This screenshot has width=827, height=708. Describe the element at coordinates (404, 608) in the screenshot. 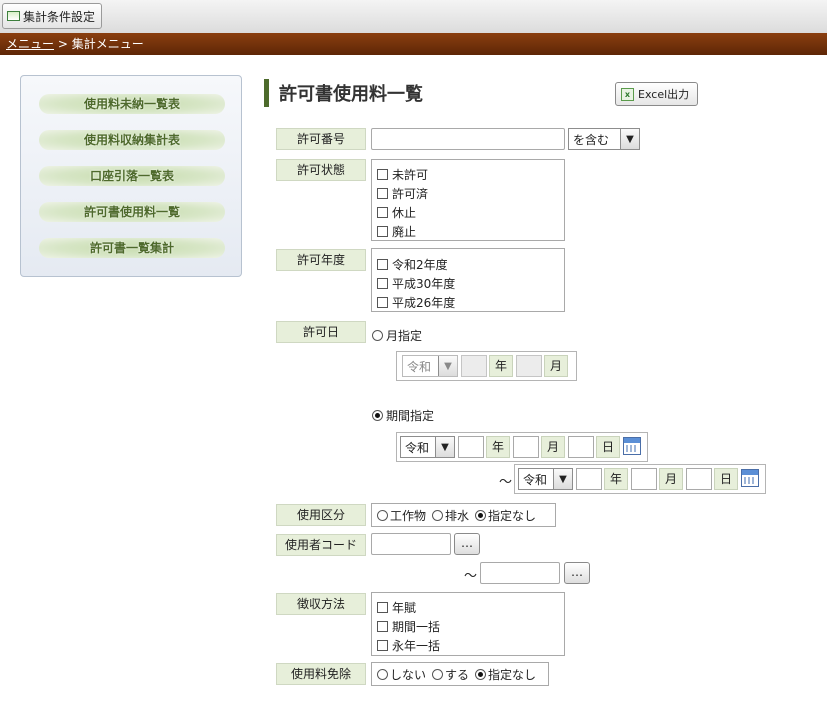

I see `option-label: 年賦` at that location.